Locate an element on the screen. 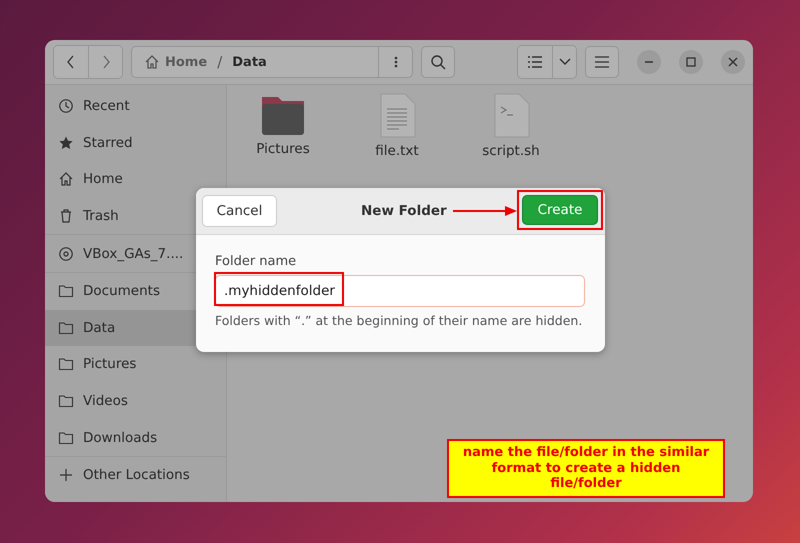 The height and width of the screenshot is (543, 800). minimize-button is located at coordinates (649, 62).